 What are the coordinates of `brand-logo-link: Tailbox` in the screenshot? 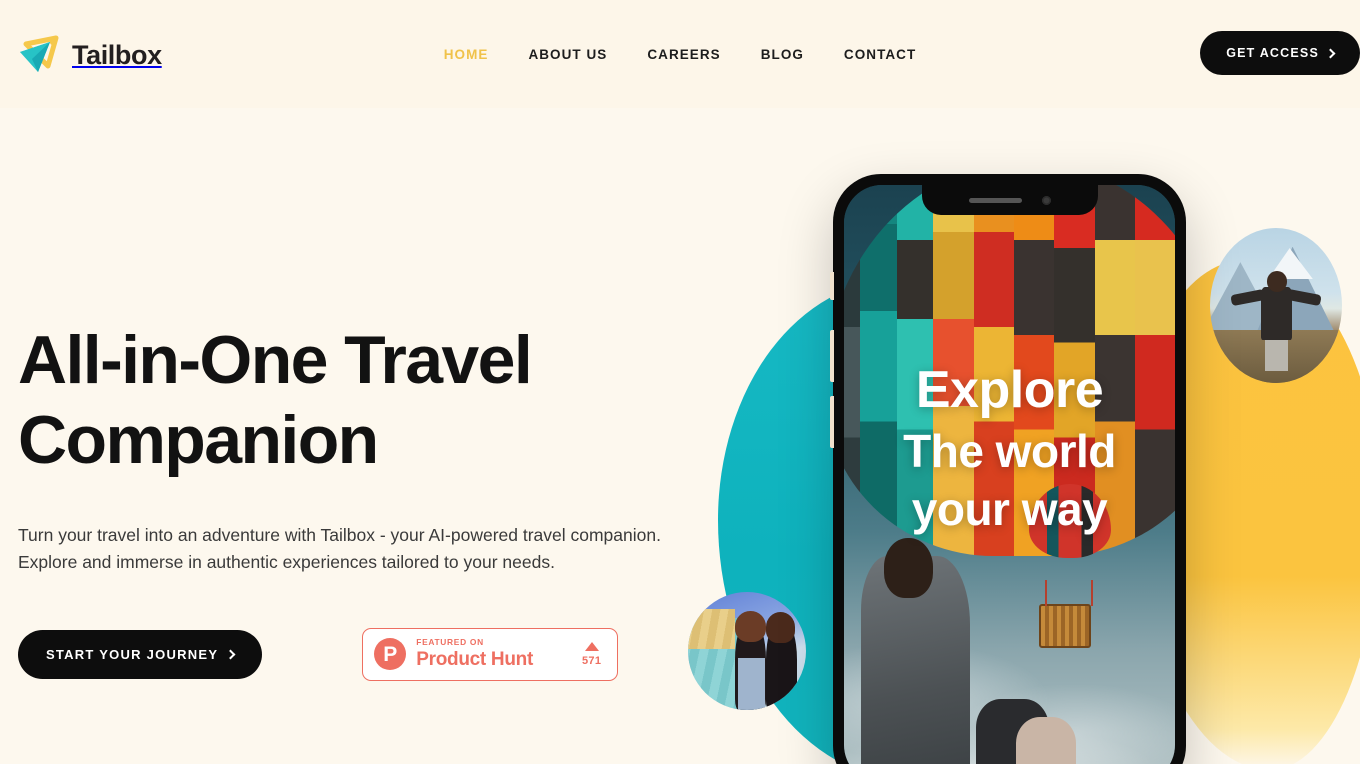 It's located at (89, 55).